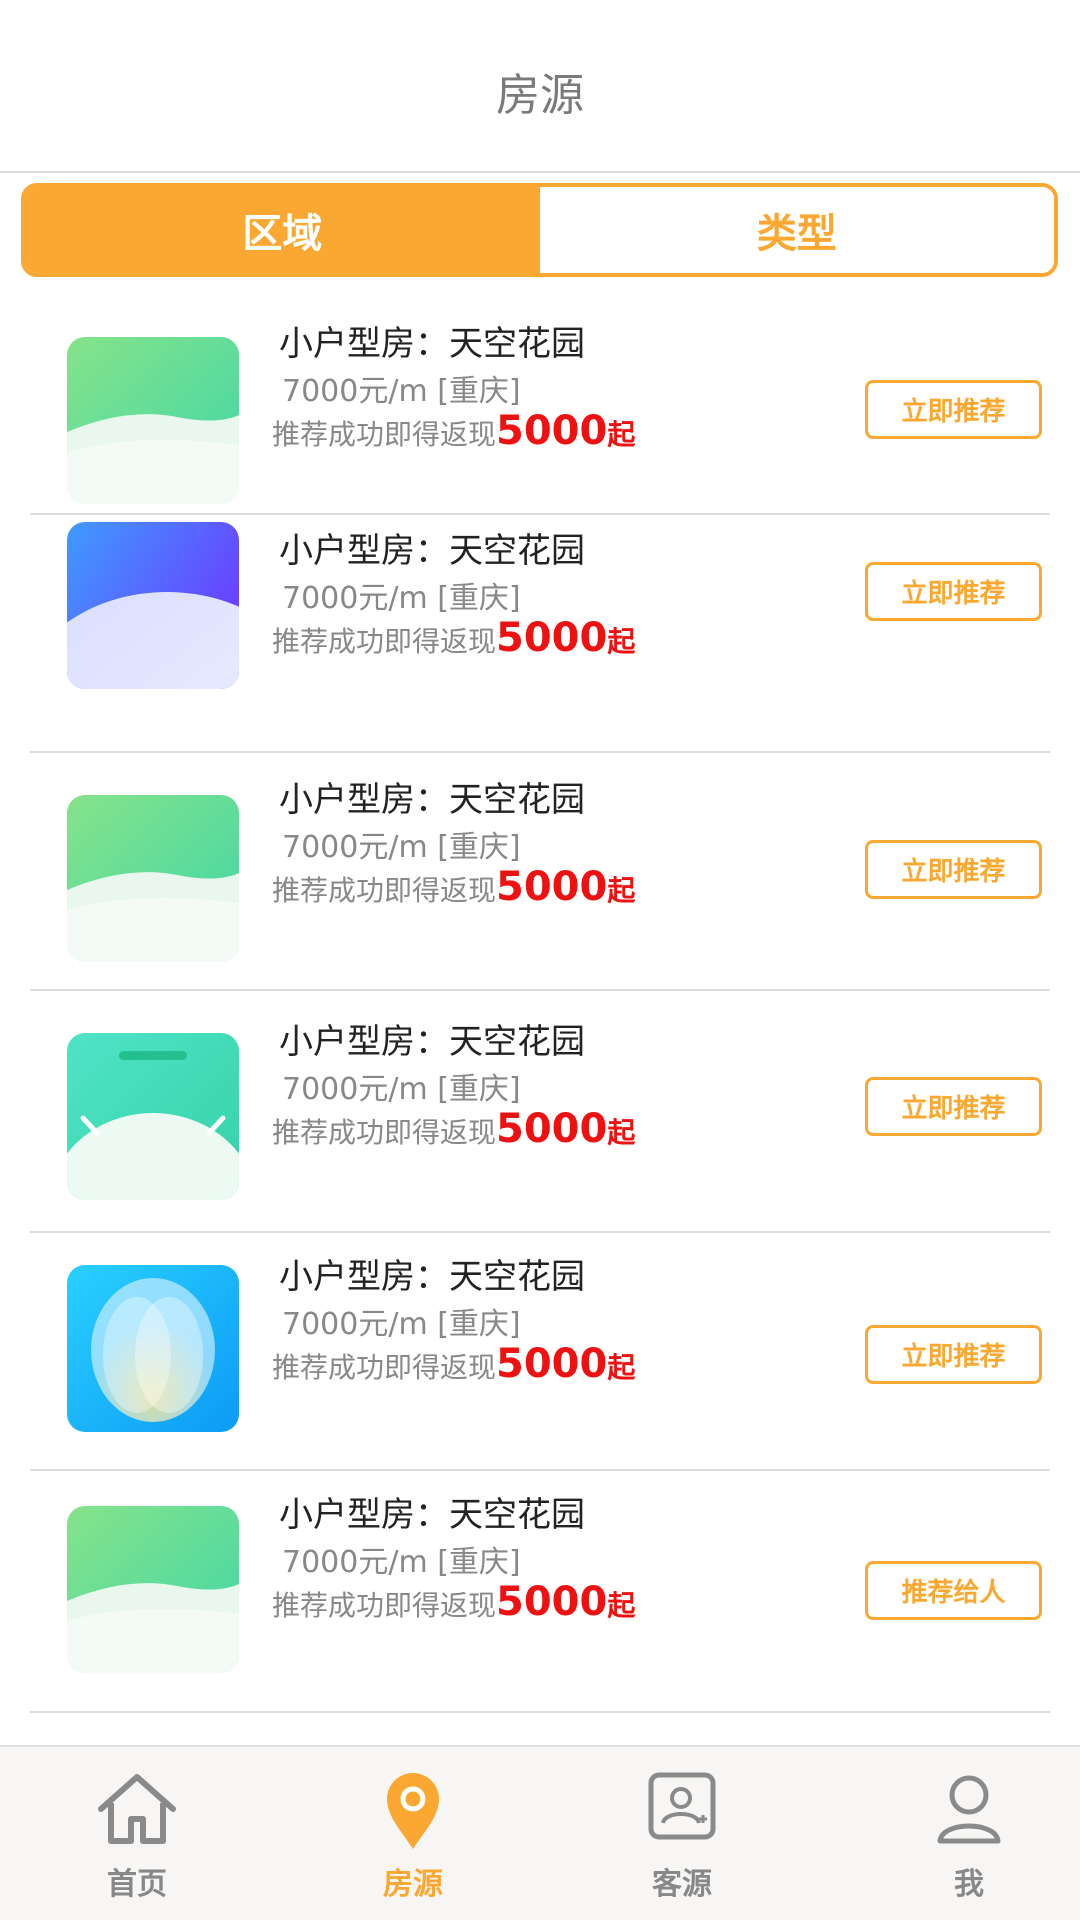 This screenshot has width=1080, height=1920. I want to click on page-title: 房源, so click(540, 95).